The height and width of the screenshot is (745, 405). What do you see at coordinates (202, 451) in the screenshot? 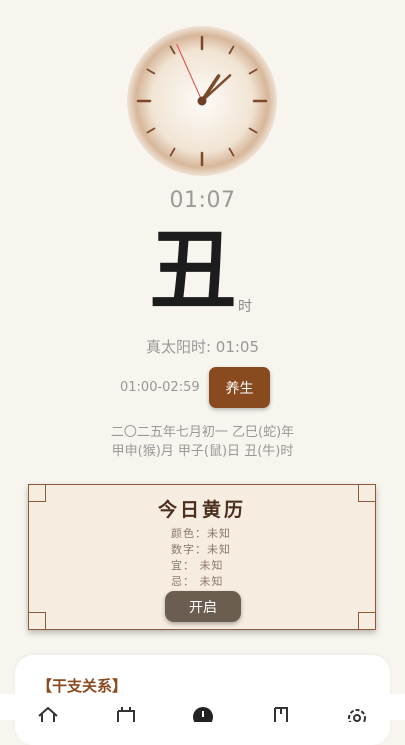
I see `ganzhi-date: 甲申(猴)月 甲子(鼠)日 丑(牛)时` at bounding box center [202, 451].